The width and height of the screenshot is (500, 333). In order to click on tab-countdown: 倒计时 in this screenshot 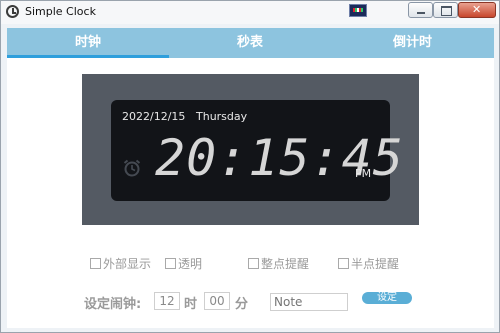, I will do `click(412, 43)`.